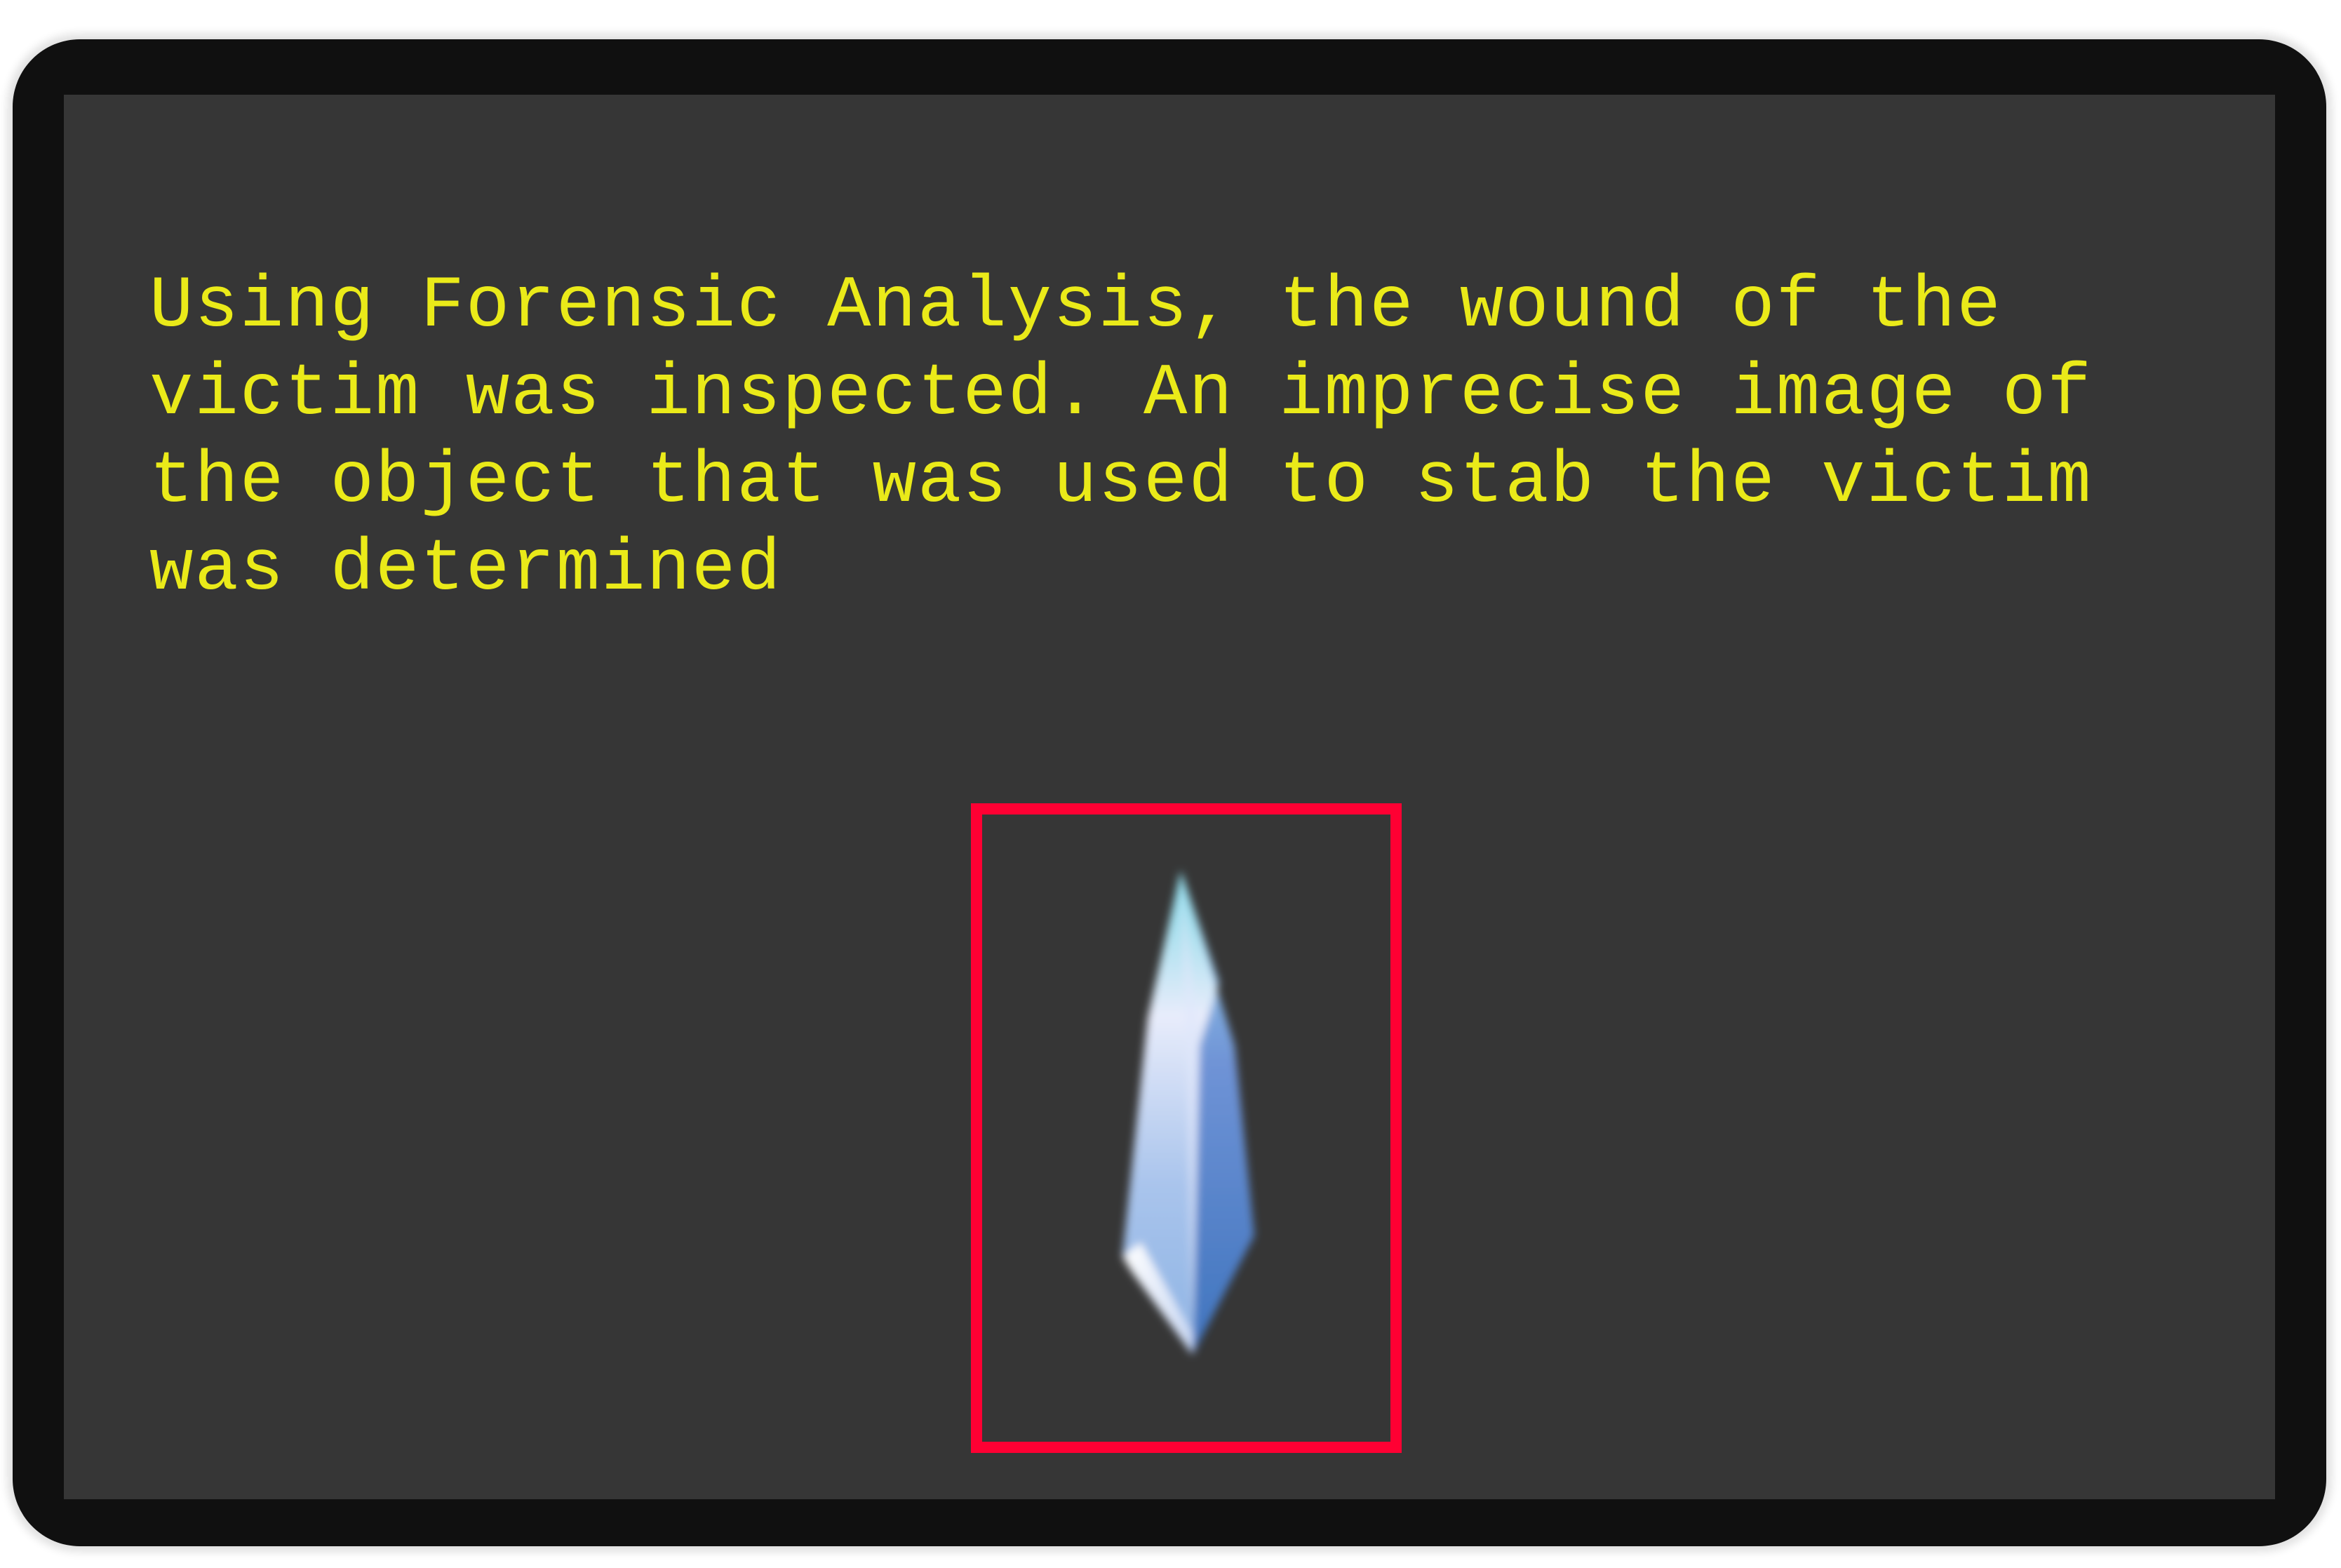 The height and width of the screenshot is (1568, 2341). Describe the element at coordinates (1188, 1113) in the screenshot. I see `crystal-shard-icon` at that location.